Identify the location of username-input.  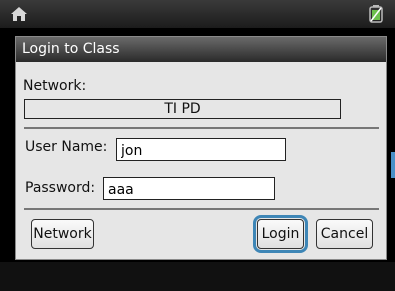
(201, 149).